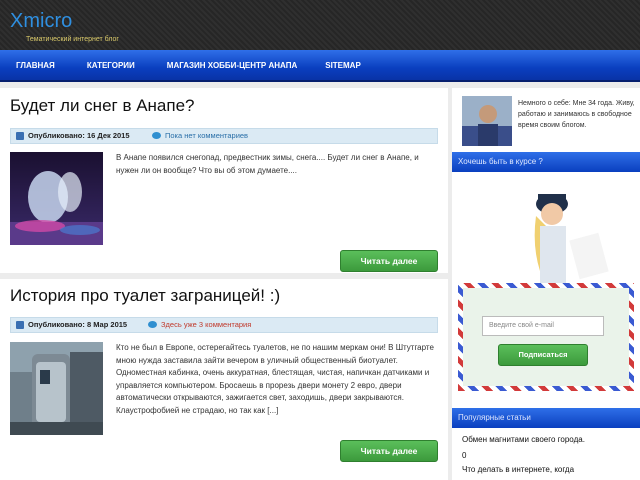 This screenshot has height=480, width=640. I want to click on popular-heading: Популярные статьи, so click(546, 418).